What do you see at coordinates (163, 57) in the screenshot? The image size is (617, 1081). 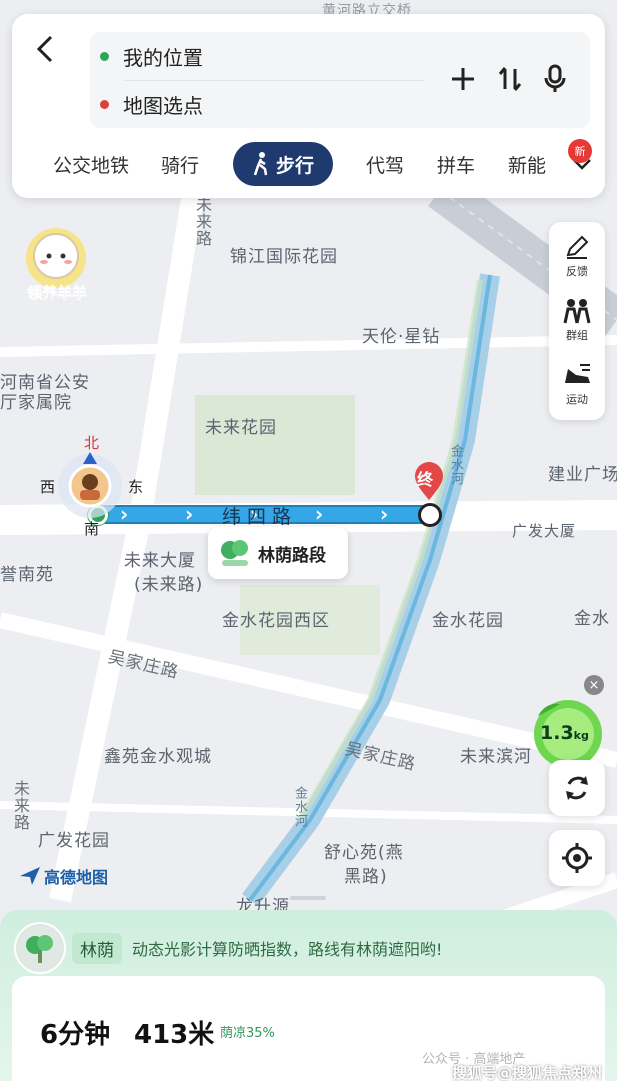 I see `start-location-text: 我的位置` at bounding box center [163, 57].